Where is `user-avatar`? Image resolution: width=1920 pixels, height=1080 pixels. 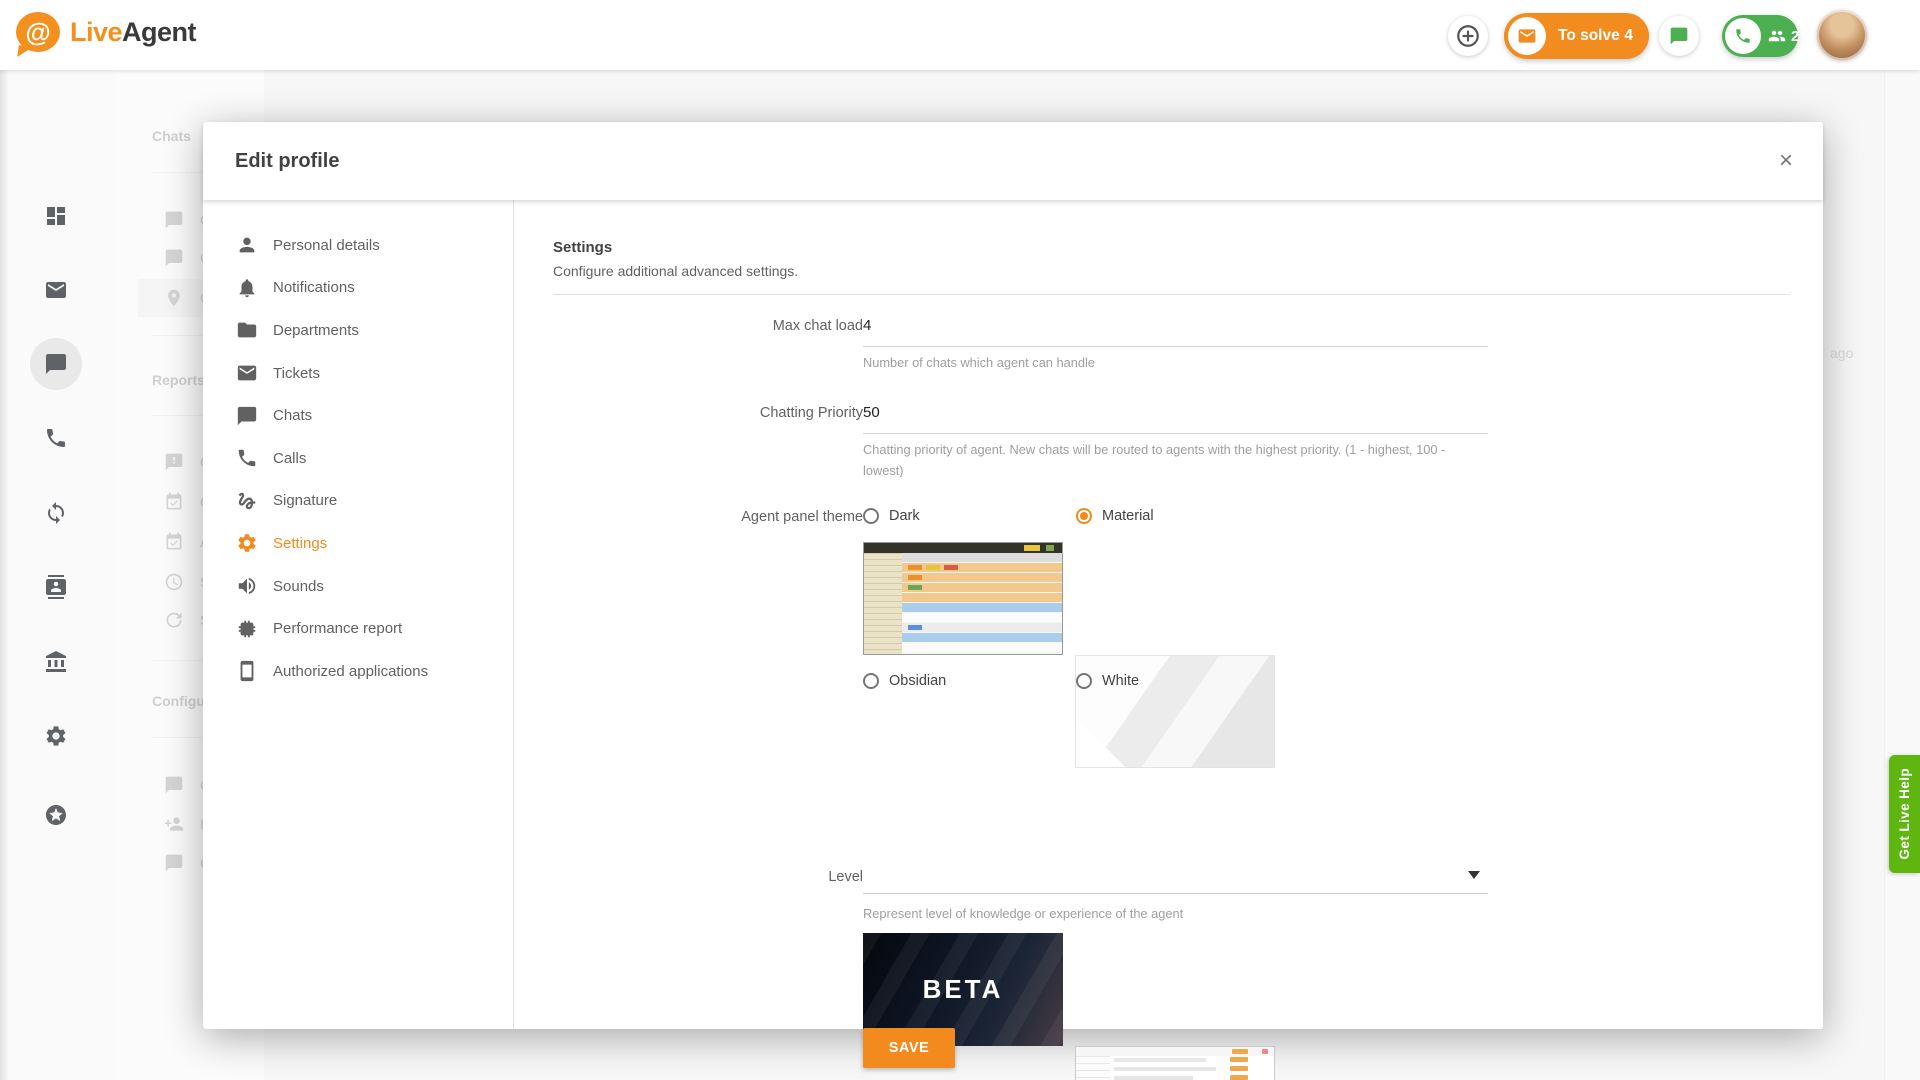
user-avatar is located at coordinates (1842, 35).